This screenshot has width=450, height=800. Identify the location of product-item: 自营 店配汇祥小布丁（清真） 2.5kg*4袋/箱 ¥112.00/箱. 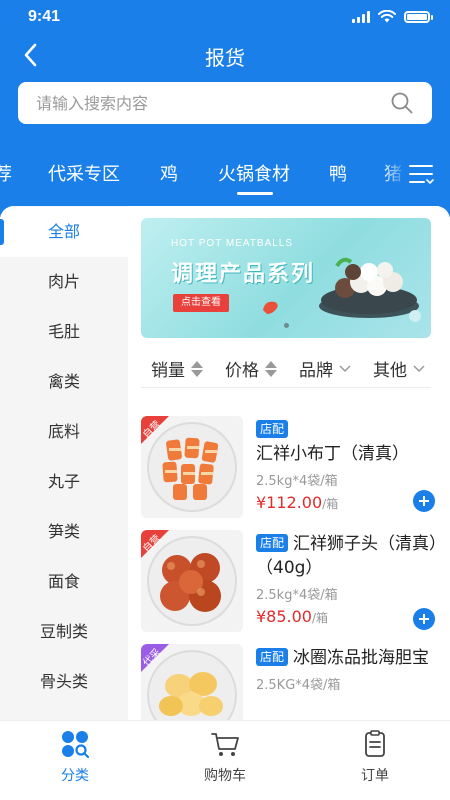
(291, 470).